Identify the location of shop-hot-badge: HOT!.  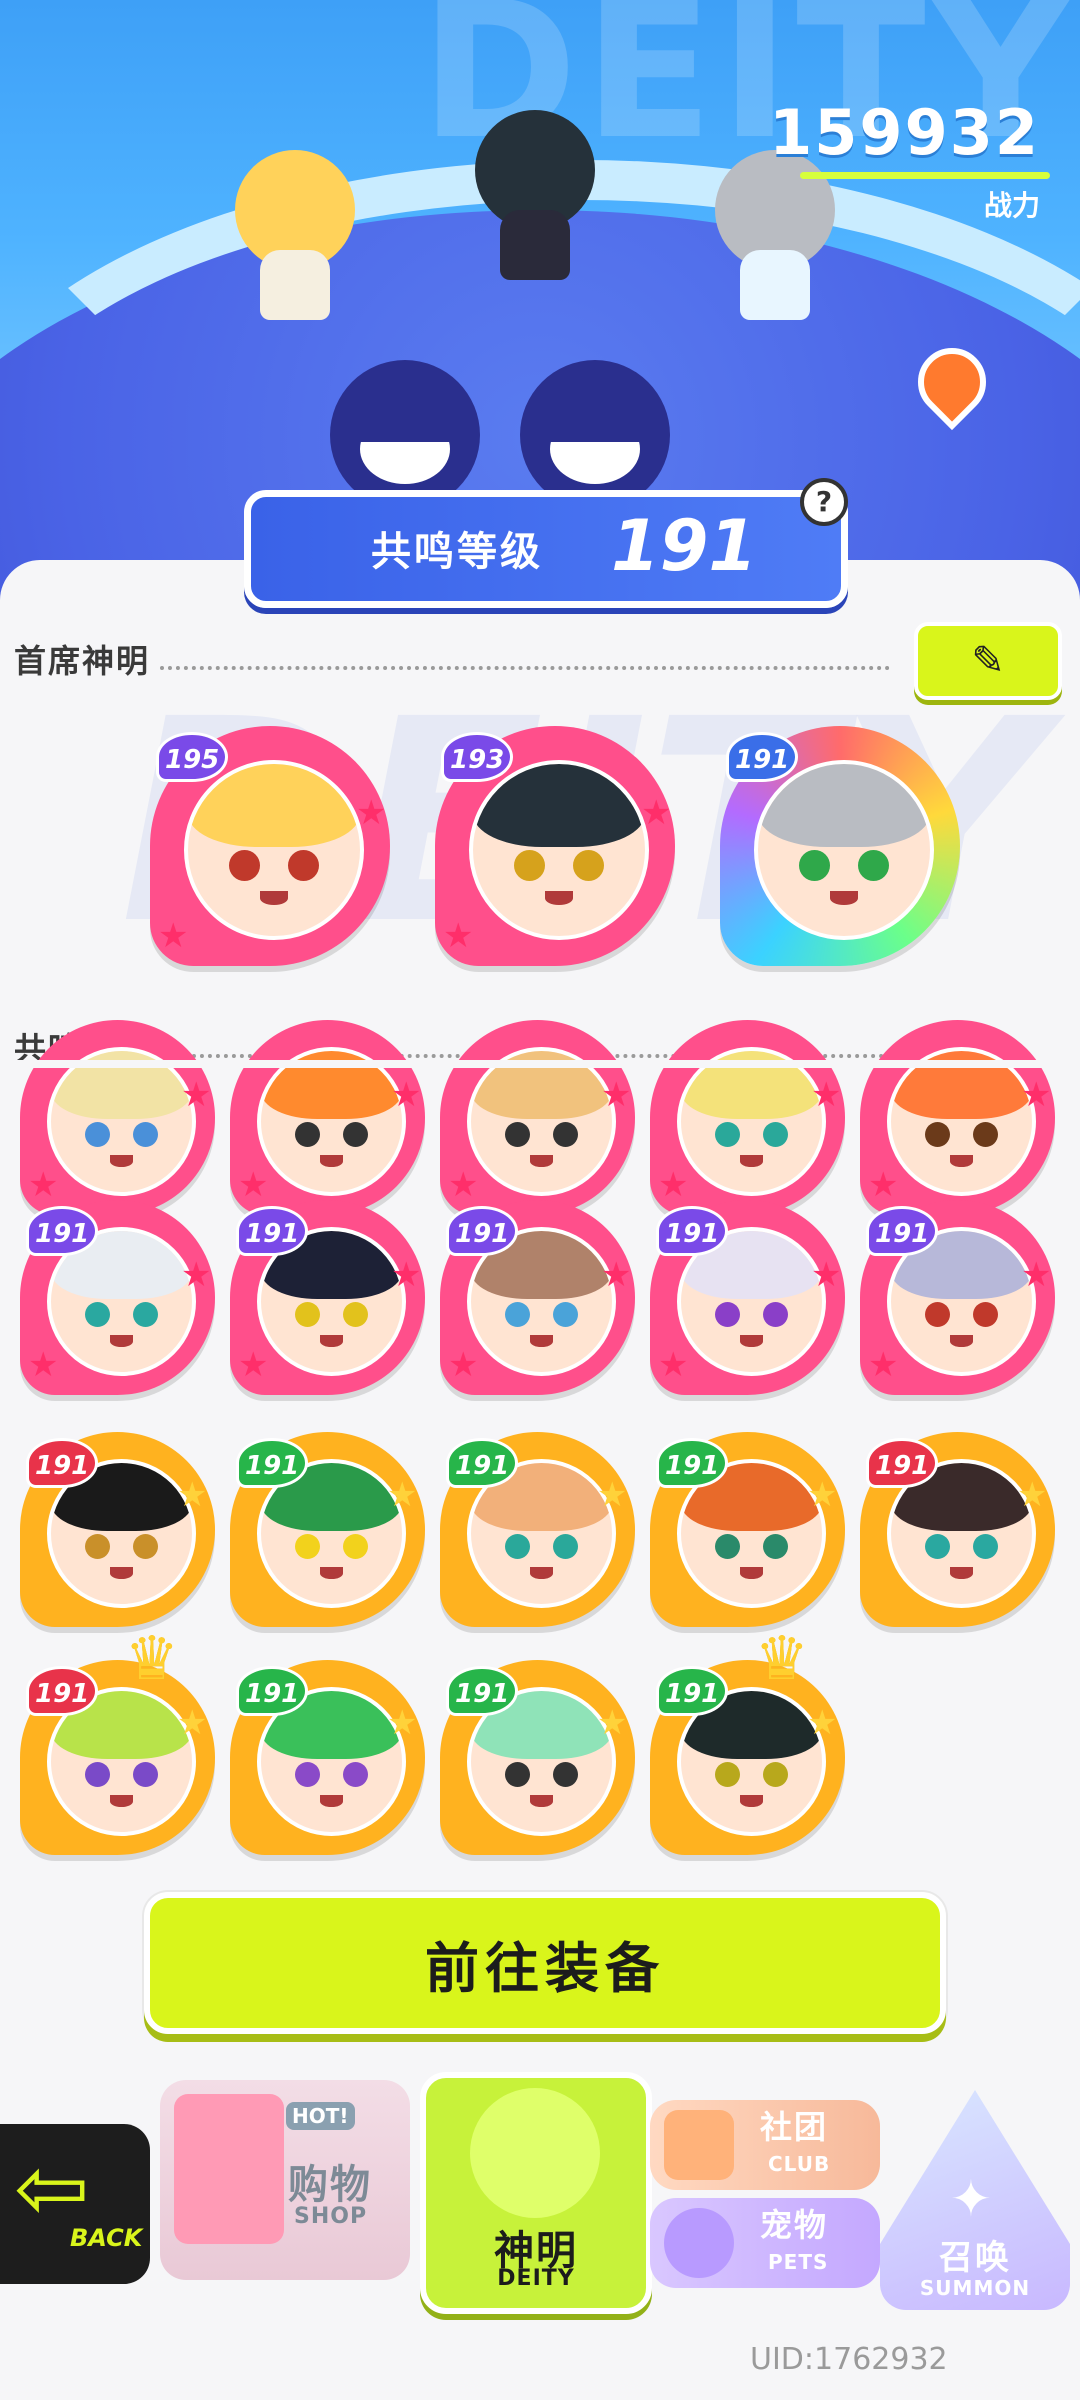
(320, 2116).